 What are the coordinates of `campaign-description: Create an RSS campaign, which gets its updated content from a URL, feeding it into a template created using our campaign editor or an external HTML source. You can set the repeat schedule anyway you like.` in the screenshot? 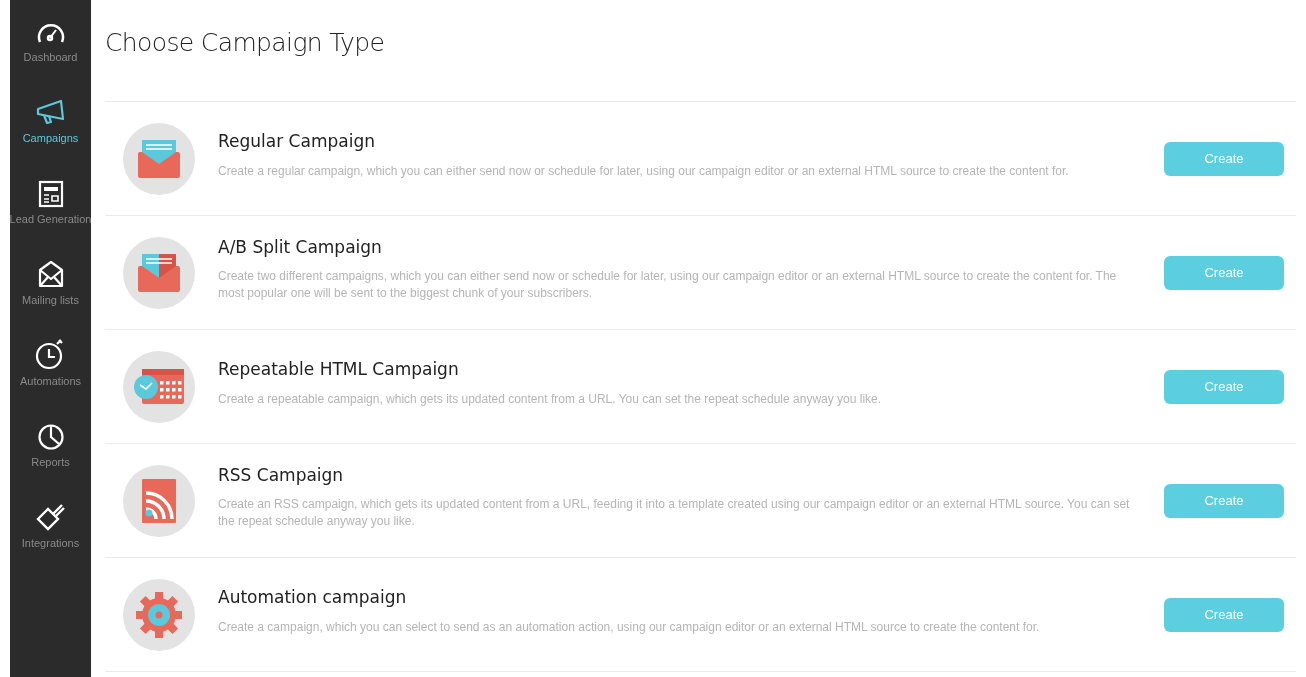 It's located at (674, 513).